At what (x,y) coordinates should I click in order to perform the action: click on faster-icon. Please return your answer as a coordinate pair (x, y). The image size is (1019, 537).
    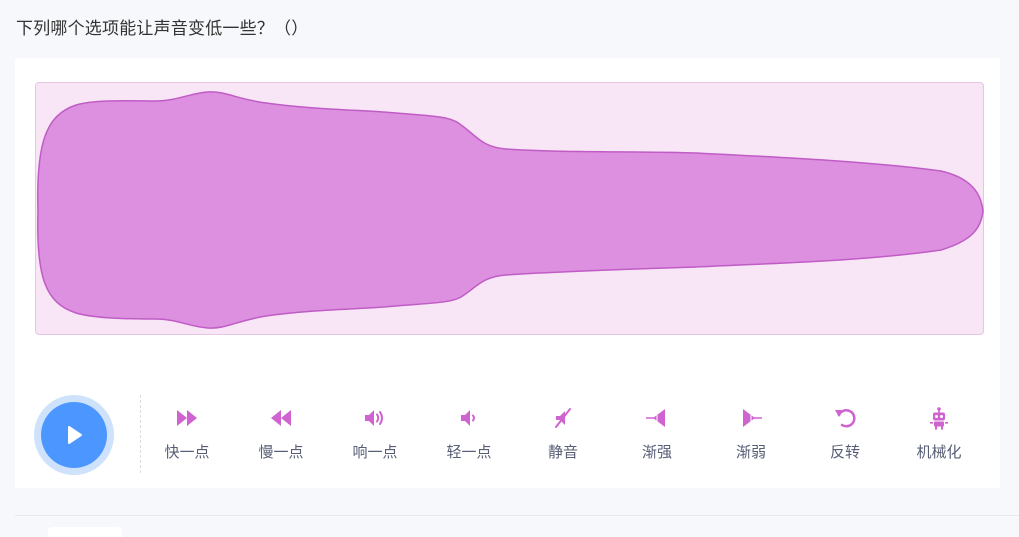
    Looking at the image, I should click on (187, 418).